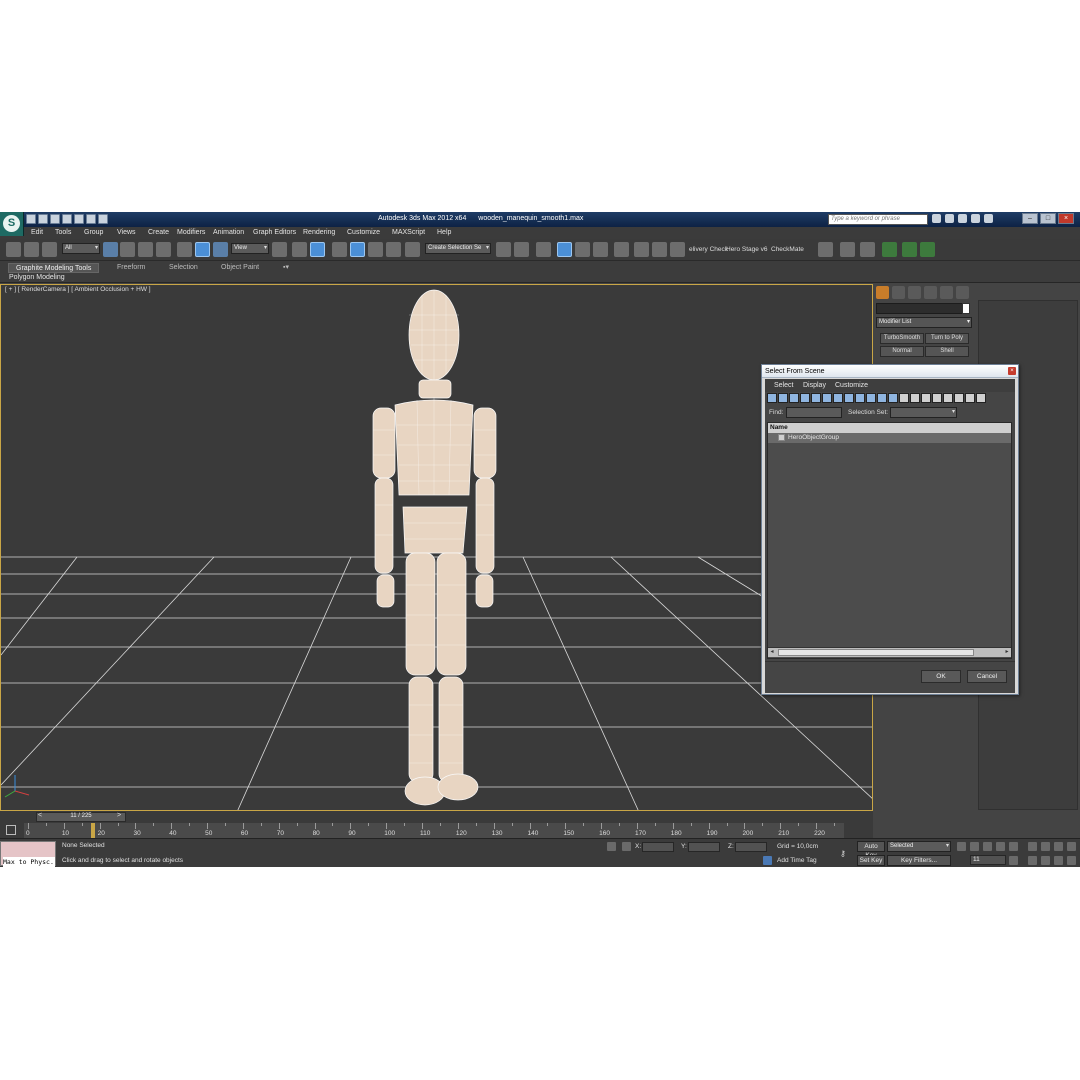 The width and height of the screenshot is (1080, 1080). I want to click on select-by-name-icon, so click(127, 249).